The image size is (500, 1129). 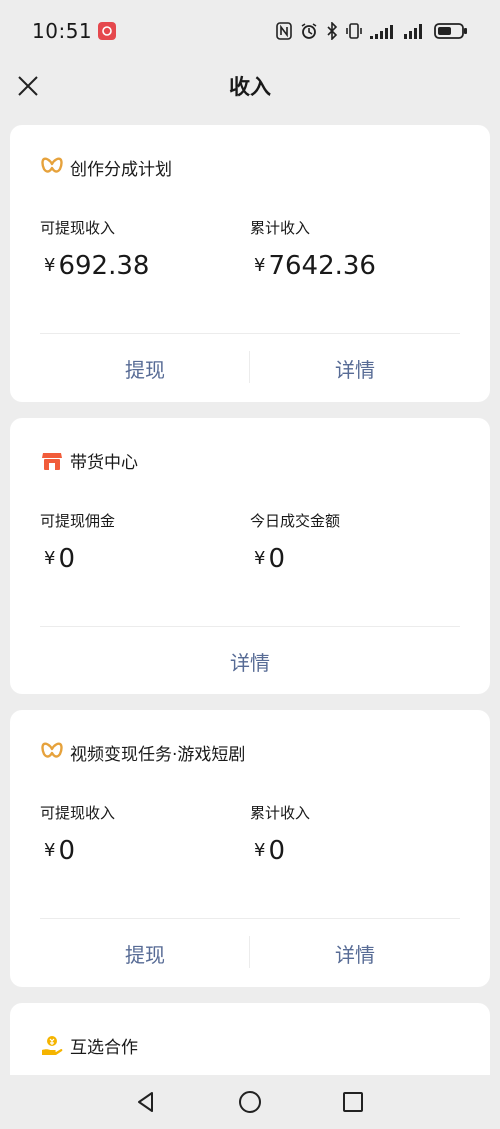 What do you see at coordinates (104, 463) in the screenshot?
I see `card-title: 带货中心` at bounding box center [104, 463].